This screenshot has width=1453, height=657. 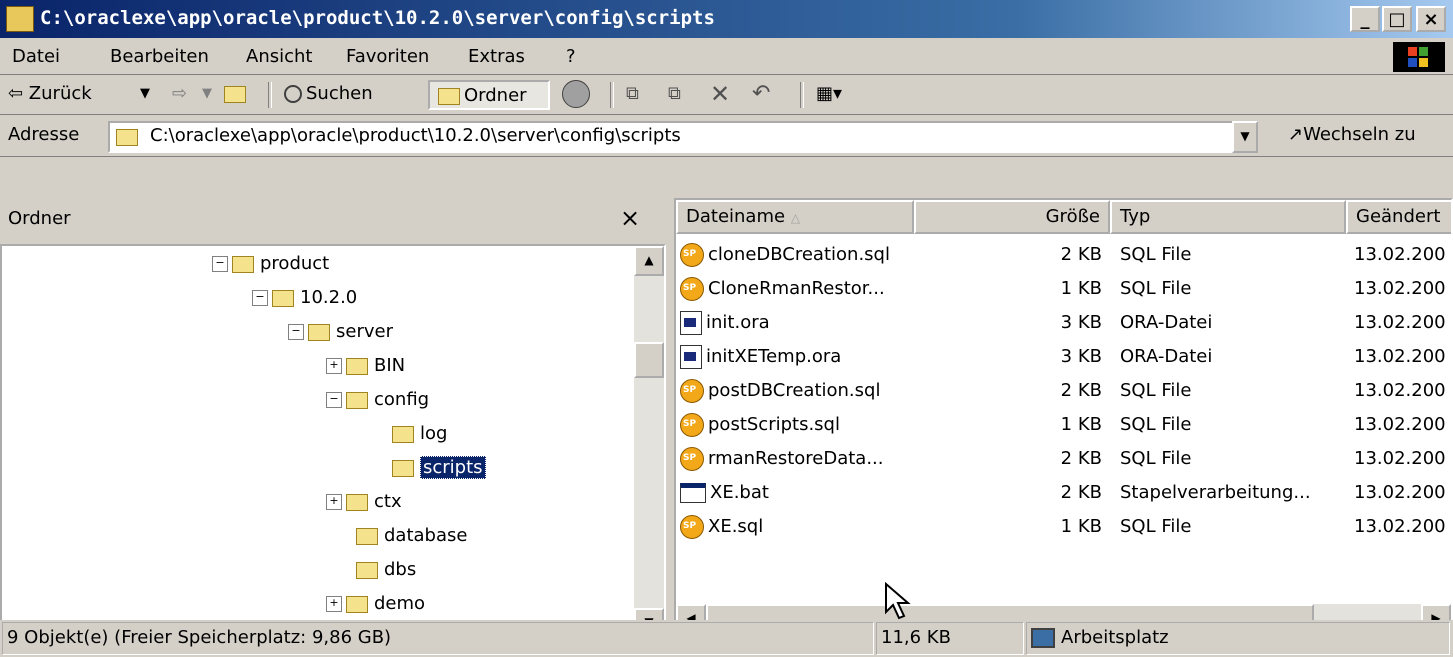 I want to click on delete-icon: ✕, so click(x=720, y=95).